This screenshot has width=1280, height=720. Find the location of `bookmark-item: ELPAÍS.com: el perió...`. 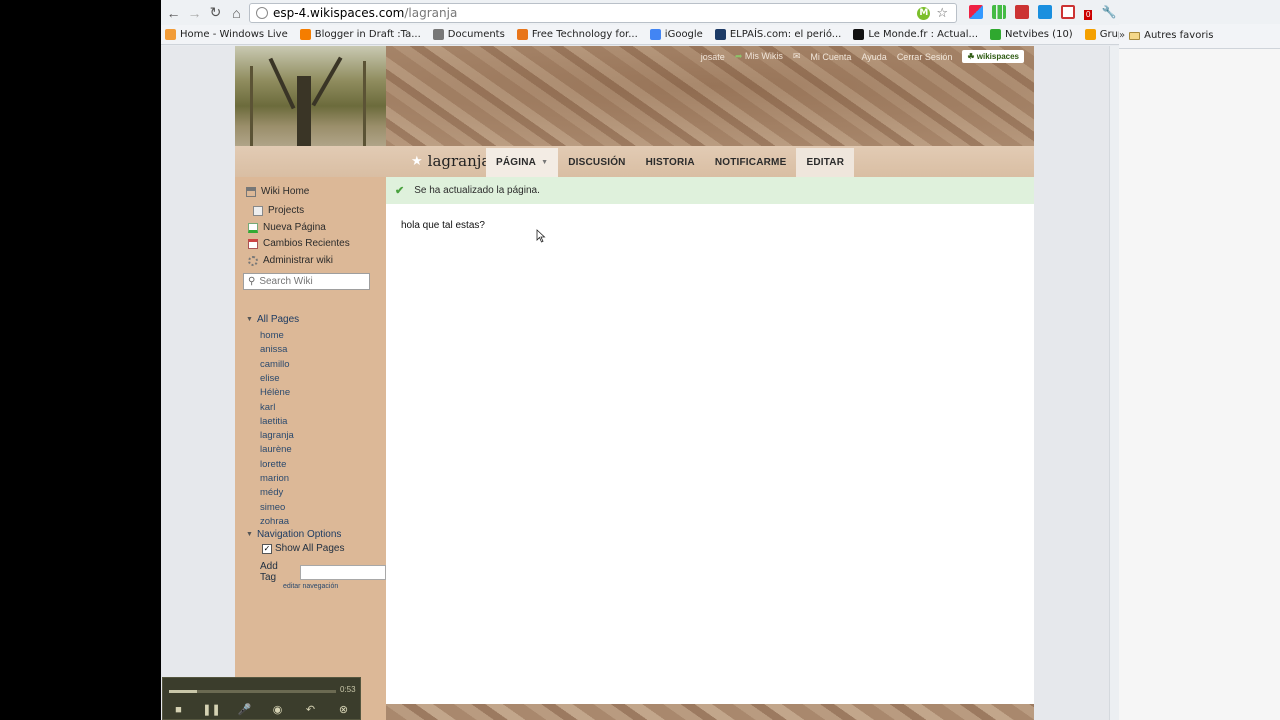

bookmark-item: ELPAÍS.com: el perió... is located at coordinates (777, 34).